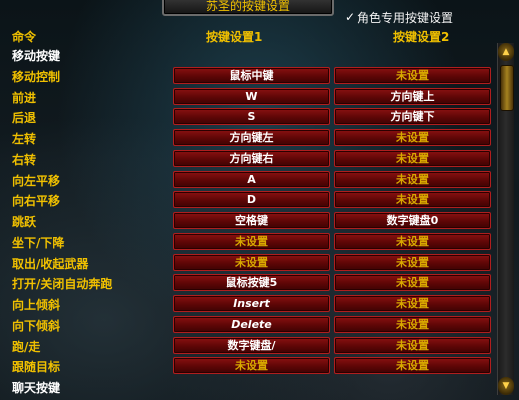  I want to click on binding-row: 取出/收起武器 未设置 未设置, so click(259, 263).